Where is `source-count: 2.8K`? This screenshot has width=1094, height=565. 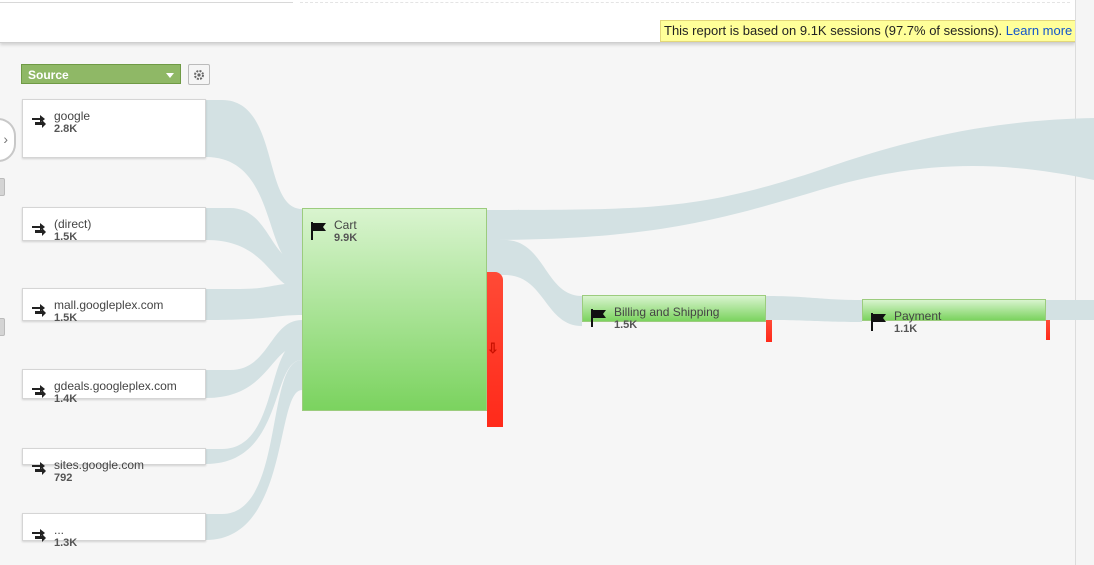 source-count: 2.8K is located at coordinates (66, 129).